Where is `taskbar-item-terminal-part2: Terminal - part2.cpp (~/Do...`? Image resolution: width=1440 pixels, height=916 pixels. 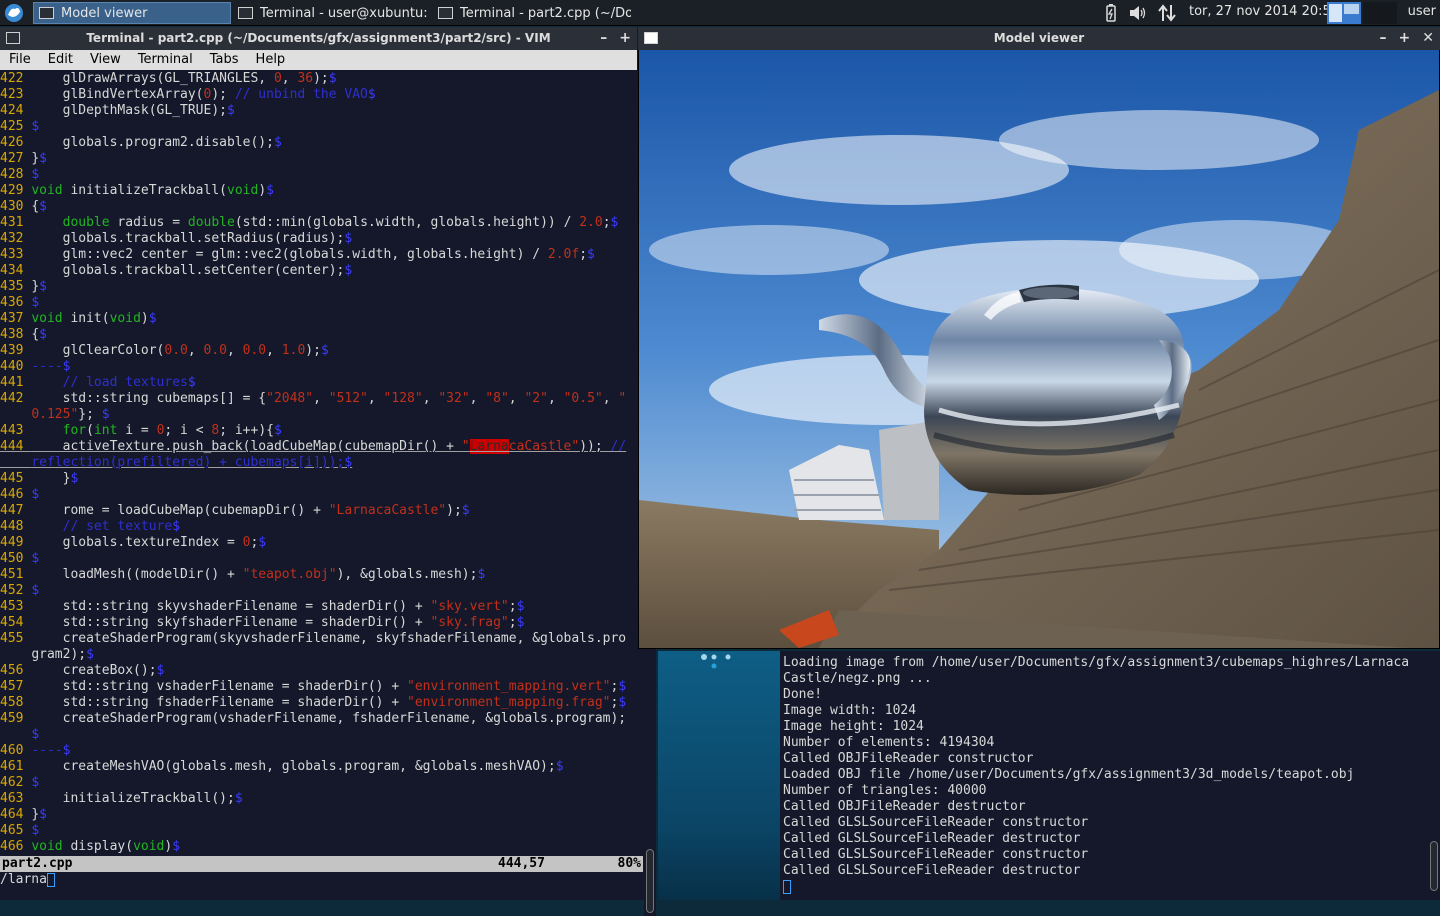
taskbar-item-terminal-part2: Terminal - part2.cpp (~/Do... is located at coordinates (532, 13).